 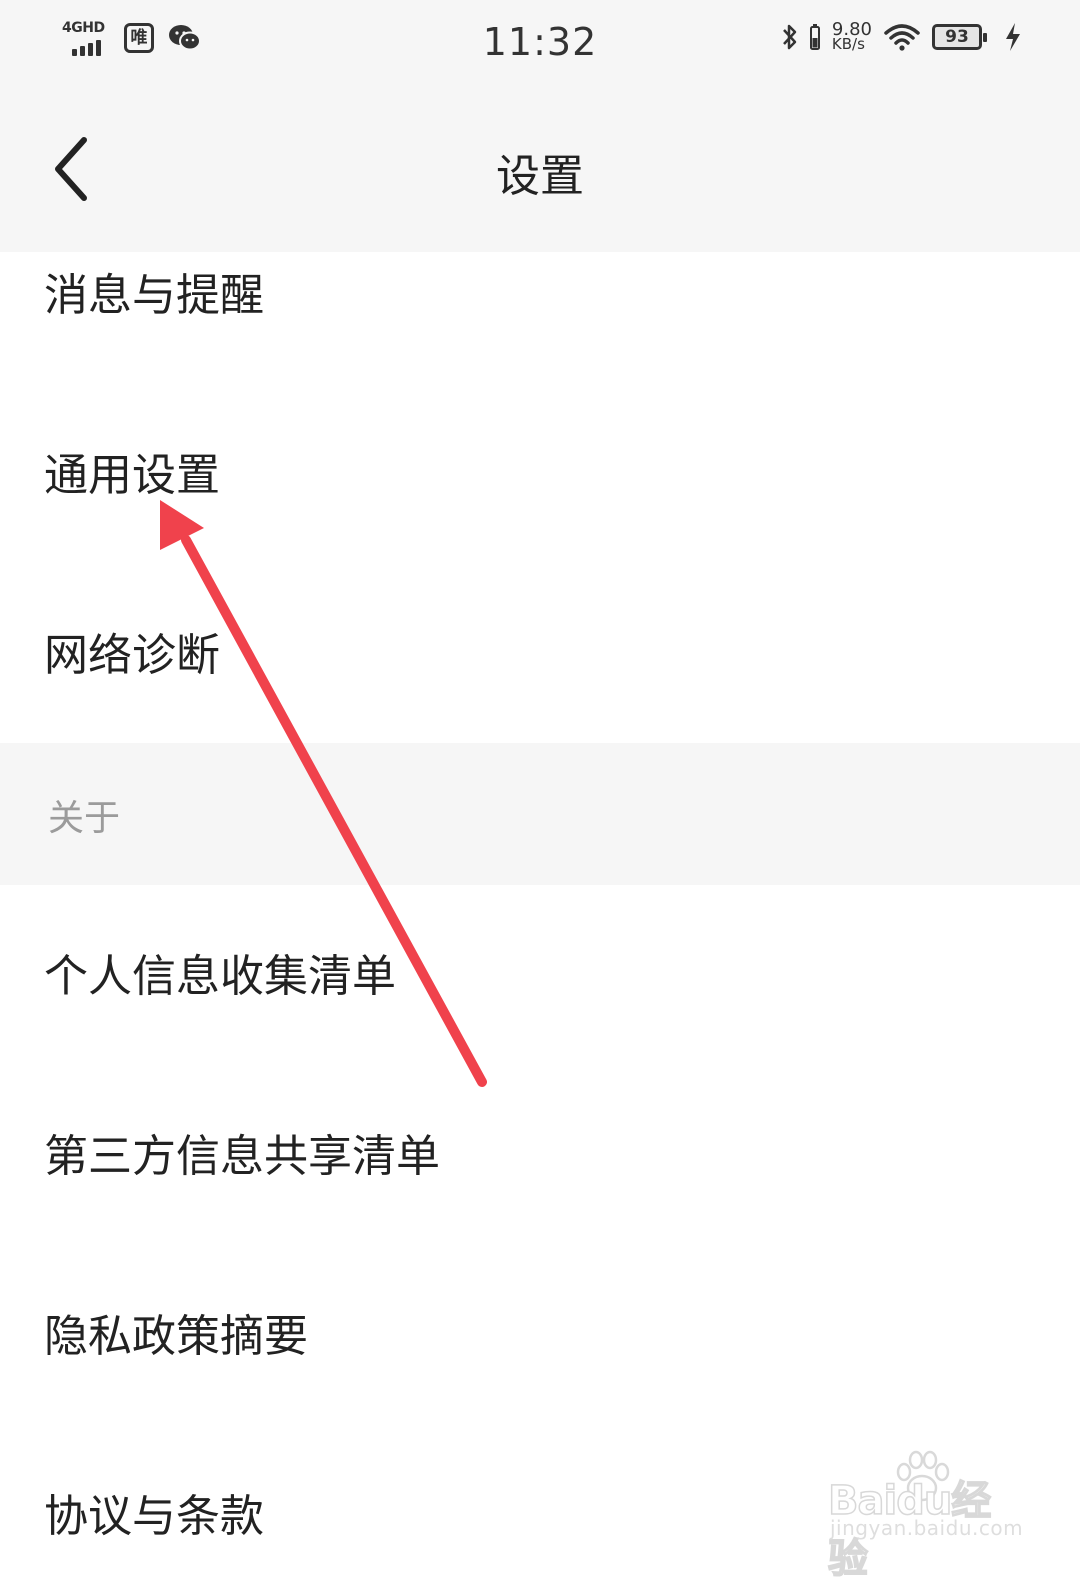 I want to click on status-right: 9.80 KB/s 93, so click(x=902, y=37).